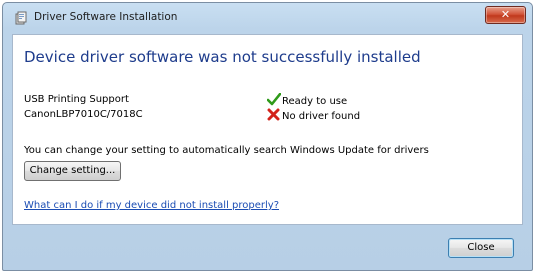 The image size is (535, 273). I want to click on device-name: CanonLBP7010C/7018C, so click(83, 114).